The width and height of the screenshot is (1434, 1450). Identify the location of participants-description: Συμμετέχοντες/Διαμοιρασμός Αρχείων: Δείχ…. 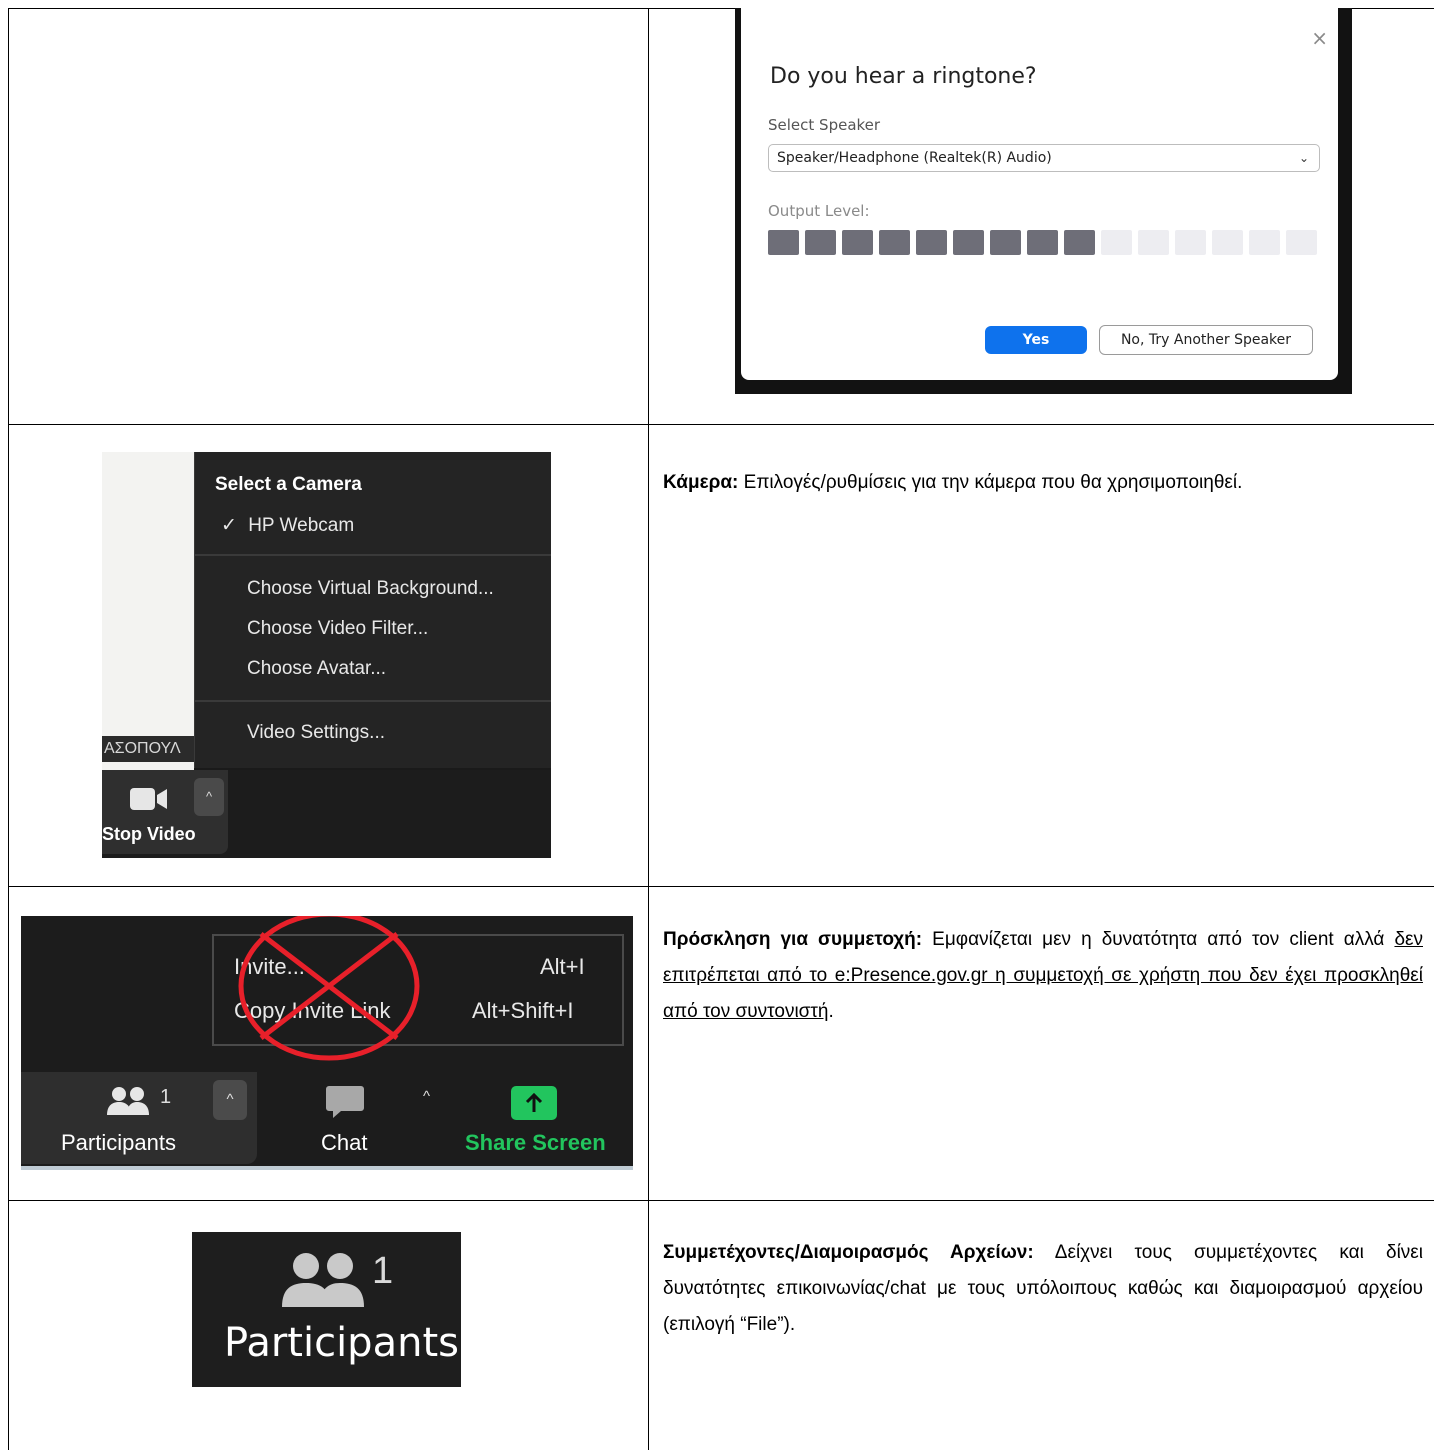
(1043, 1289).